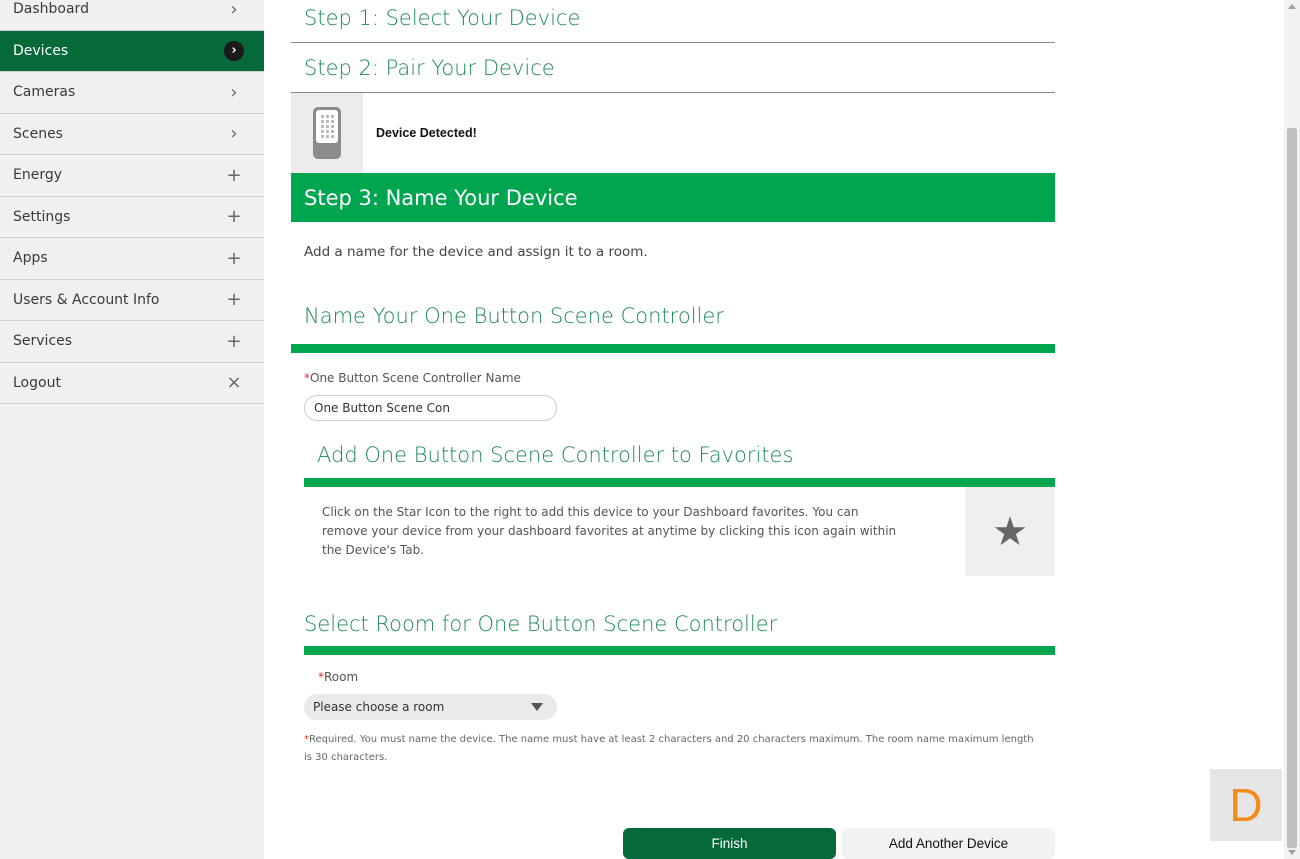 This screenshot has width=1300, height=859. Describe the element at coordinates (30, 258) in the screenshot. I see `sidebar-item-label: Apps` at that location.